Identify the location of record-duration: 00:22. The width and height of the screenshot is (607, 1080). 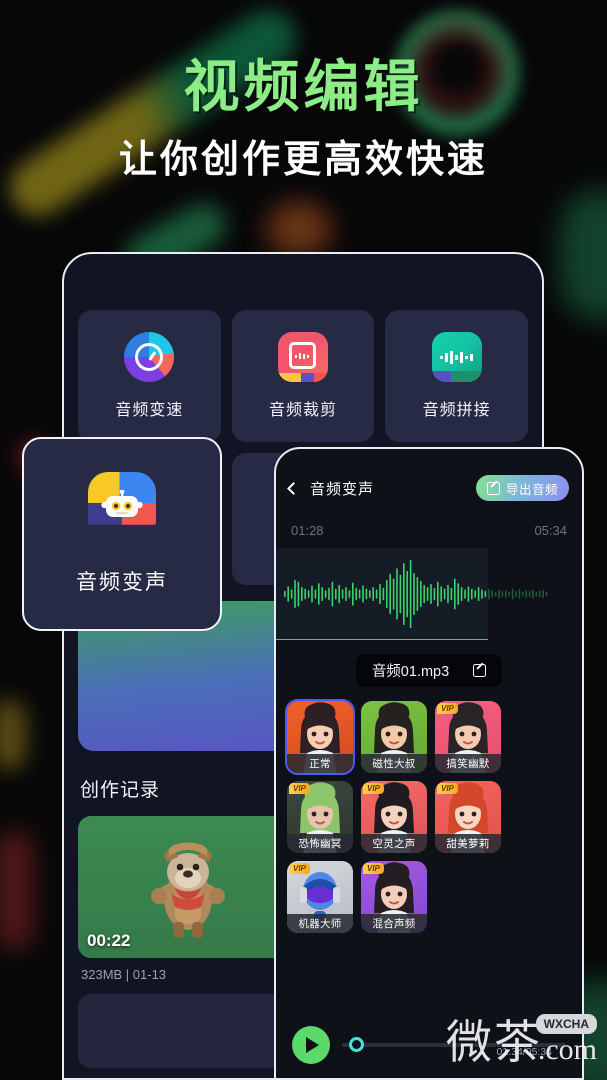
(109, 940).